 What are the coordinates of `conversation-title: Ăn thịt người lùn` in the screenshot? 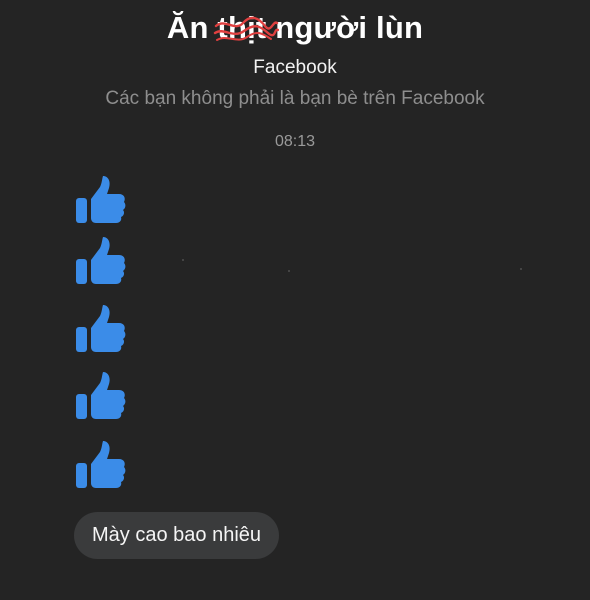 It's located at (295, 28).